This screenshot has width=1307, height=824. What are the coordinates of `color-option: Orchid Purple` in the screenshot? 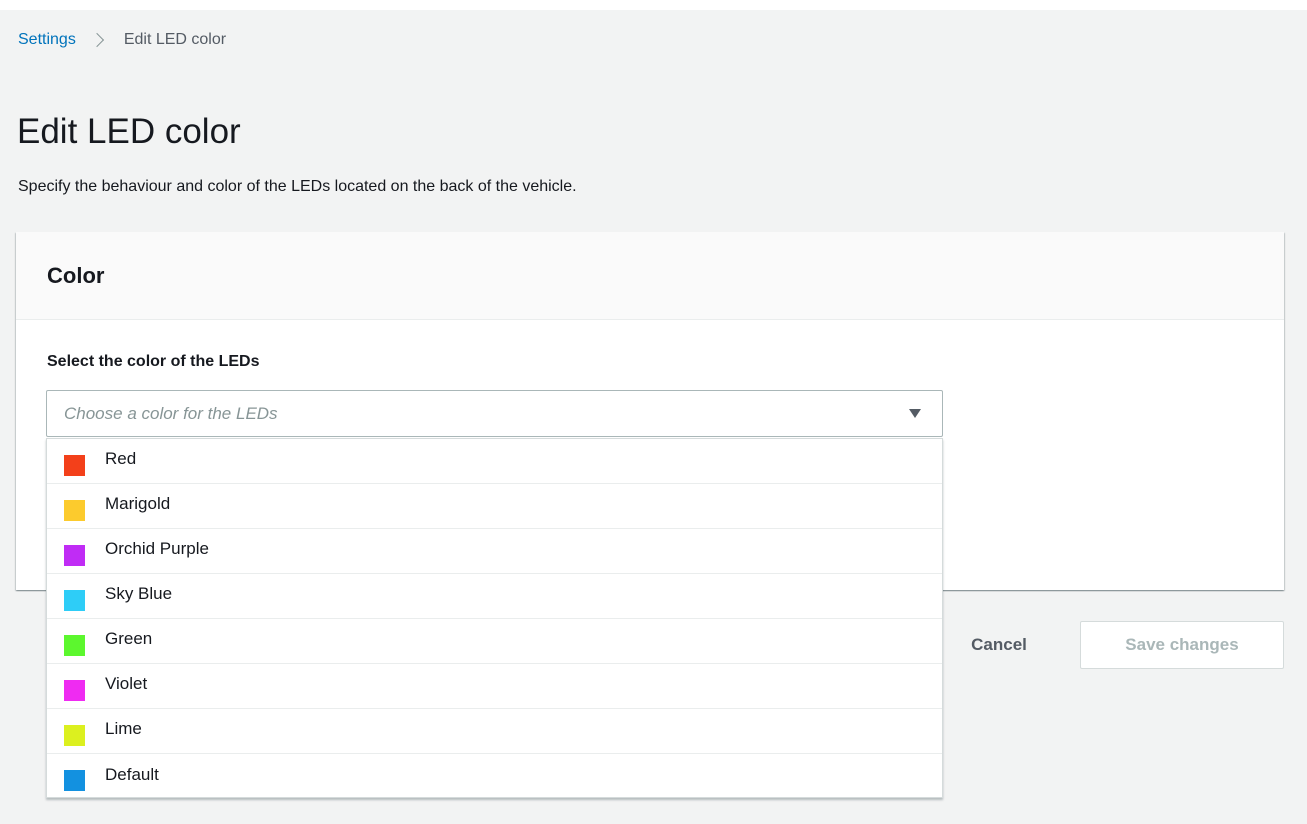 It's located at (494, 551).